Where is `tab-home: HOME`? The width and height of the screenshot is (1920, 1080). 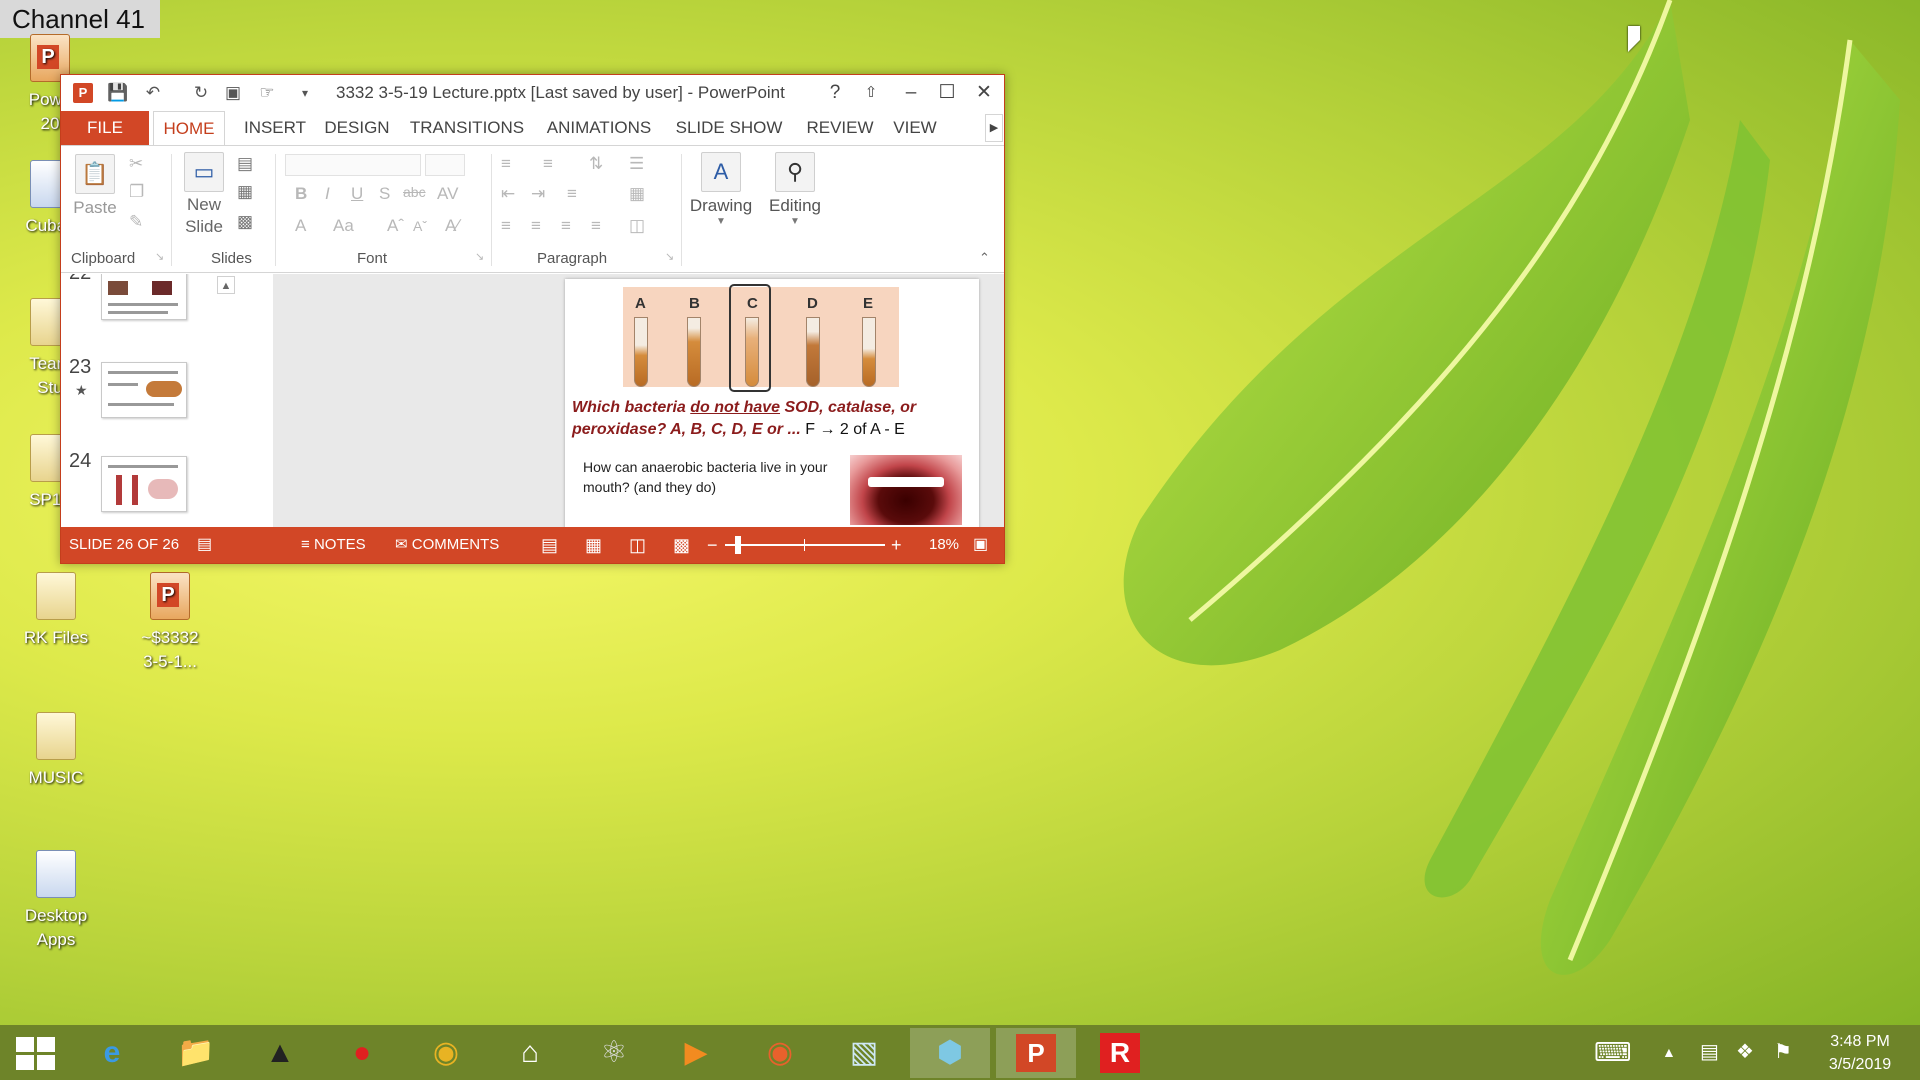 tab-home: HOME is located at coordinates (189, 128).